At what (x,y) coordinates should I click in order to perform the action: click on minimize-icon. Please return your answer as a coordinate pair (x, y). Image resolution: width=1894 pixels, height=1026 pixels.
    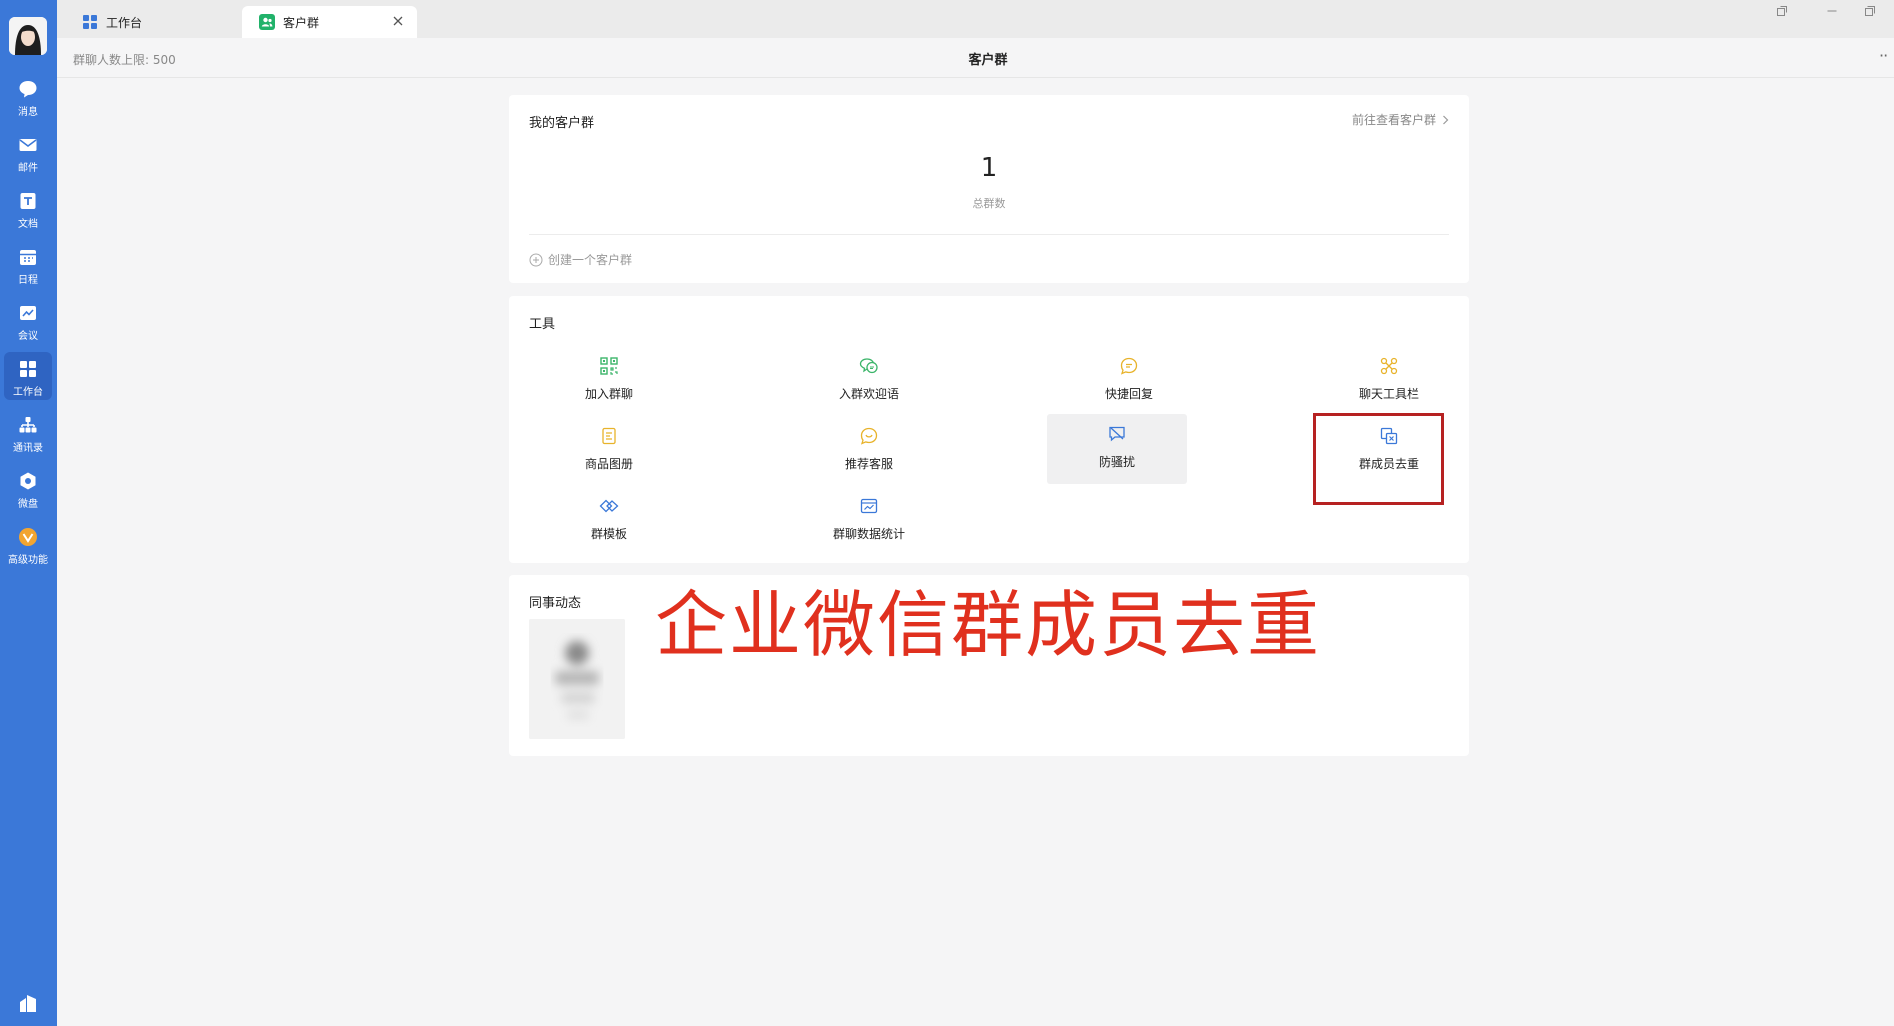
    Looking at the image, I should click on (1832, 11).